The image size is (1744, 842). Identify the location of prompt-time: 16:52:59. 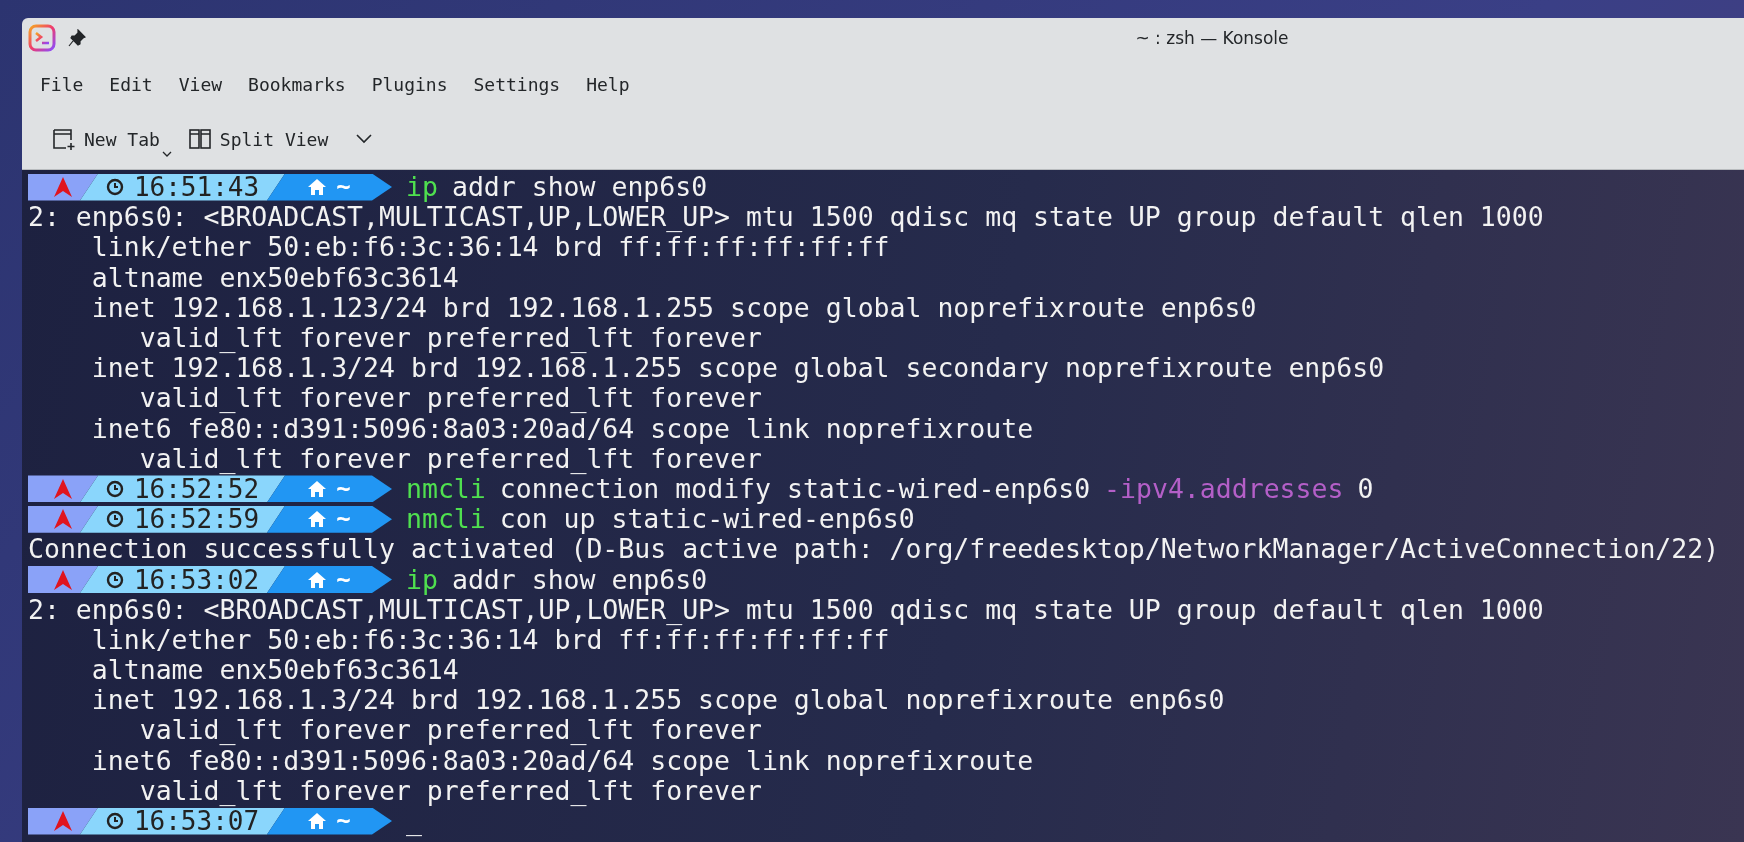
(196, 519).